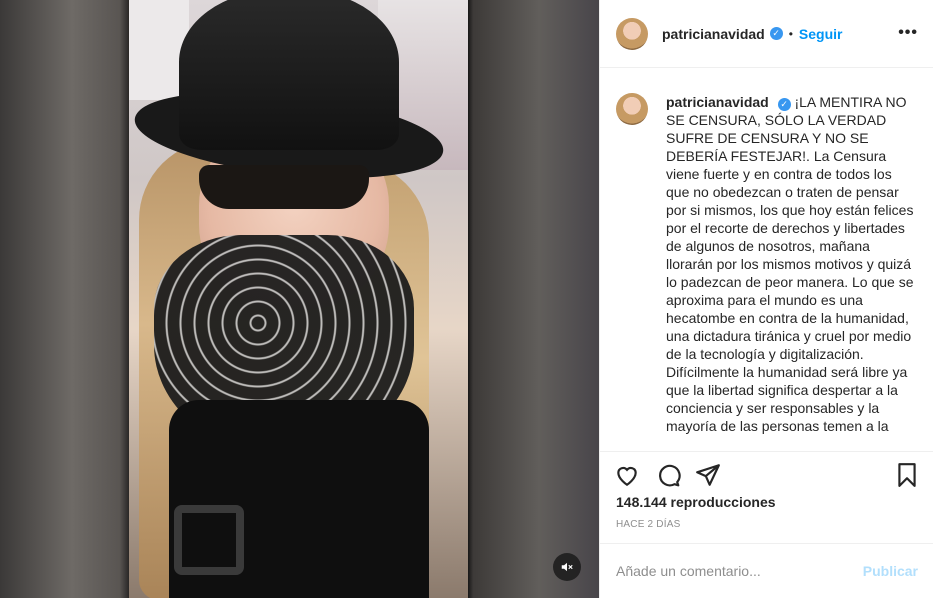 This screenshot has width=933, height=598. Describe the element at coordinates (284, 187) in the screenshot. I see `sunglasses` at that location.